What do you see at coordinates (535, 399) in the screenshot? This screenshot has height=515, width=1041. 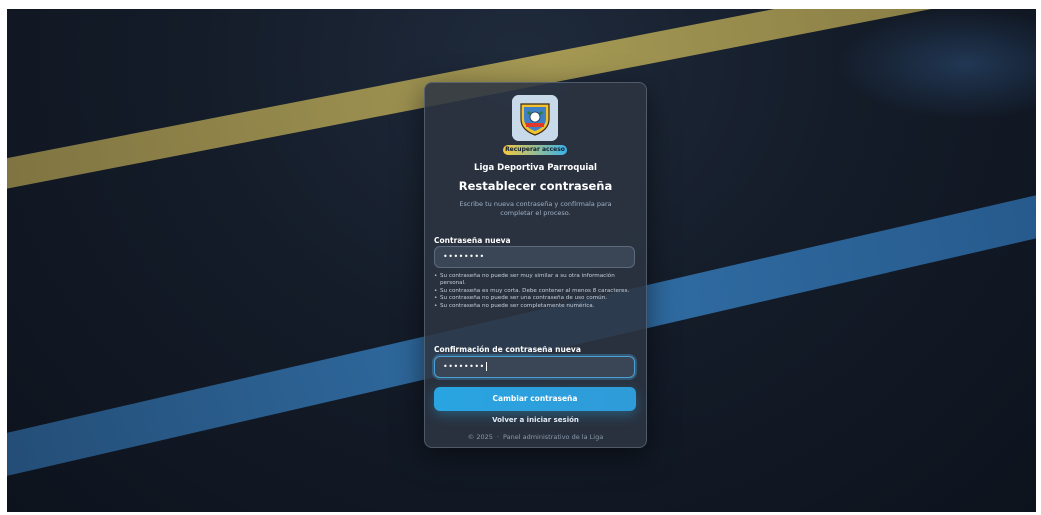 I see `change-password-button: Cambiar contraseña` at bounding box center [535, 399].